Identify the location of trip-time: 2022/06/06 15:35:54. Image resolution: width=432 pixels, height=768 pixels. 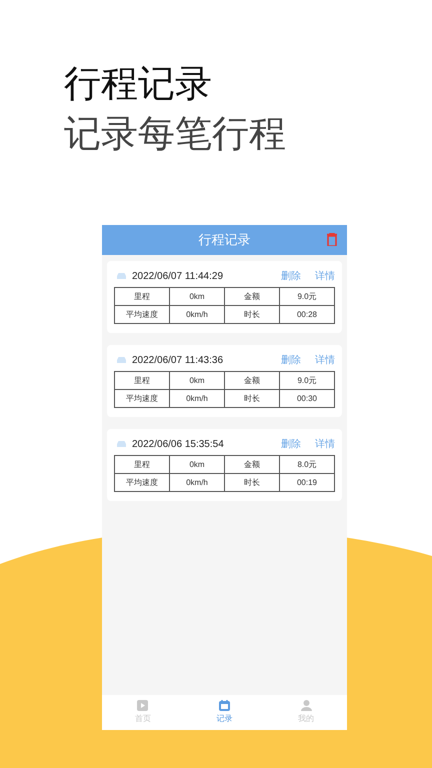
(178, 445).